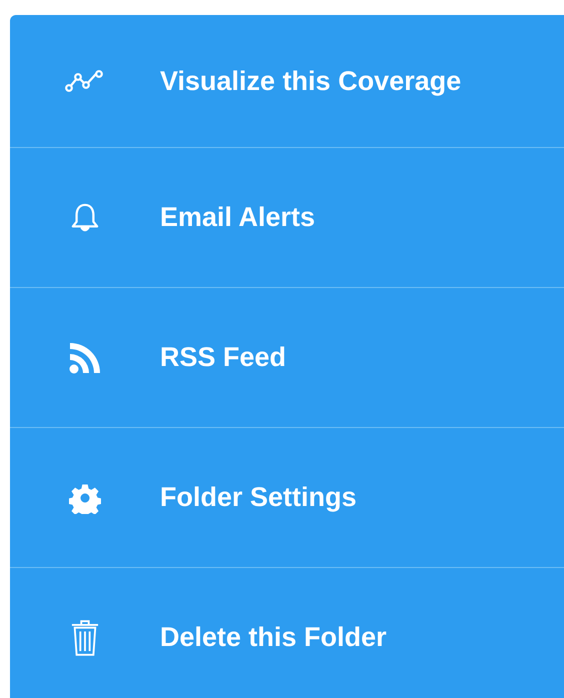 The height and width of the screenshot is (698, 564). Describe the element at coordinates (85, 358) in the screenshot. I see `rss-icon` at that location.